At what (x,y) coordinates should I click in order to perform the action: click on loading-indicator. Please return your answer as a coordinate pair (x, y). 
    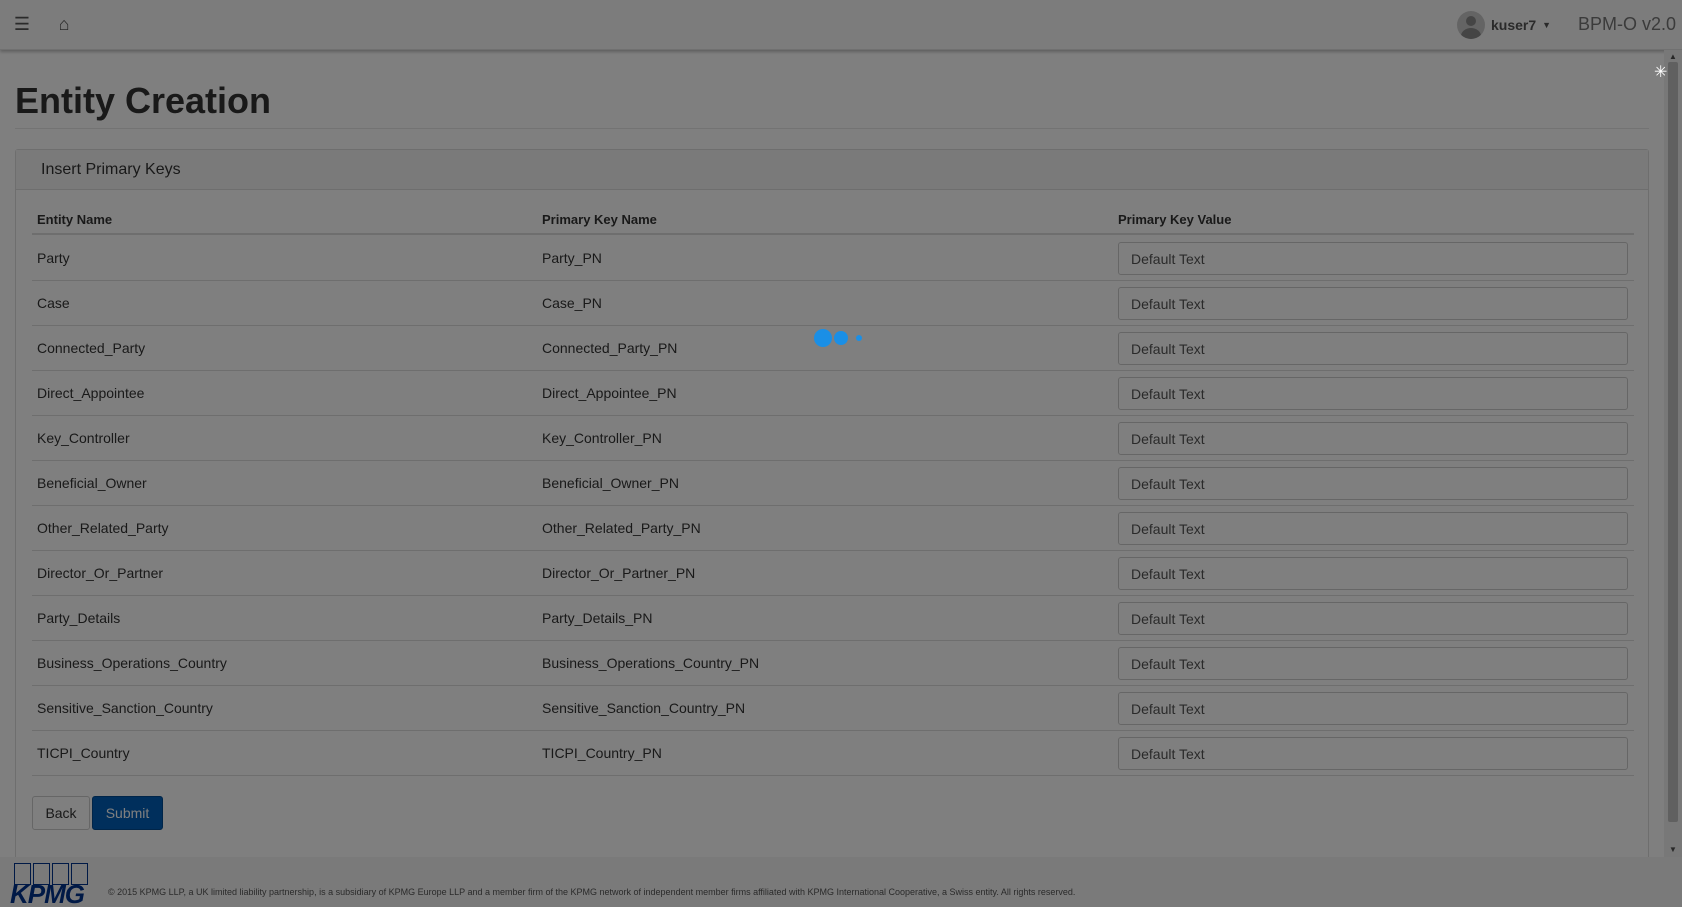
    Looking at the image, I should click on (839, 338).